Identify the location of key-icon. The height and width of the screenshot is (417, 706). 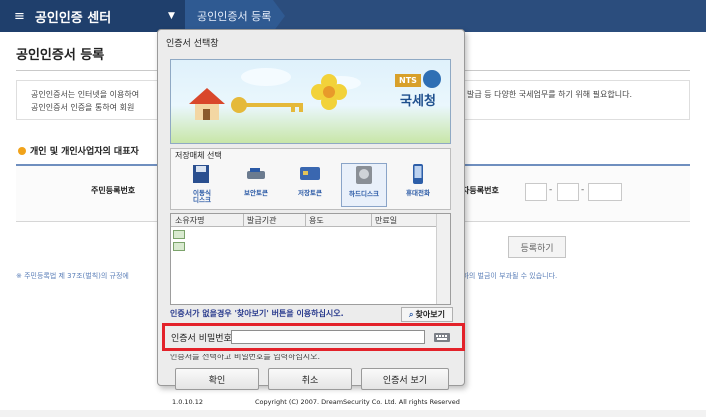
(267, 105).